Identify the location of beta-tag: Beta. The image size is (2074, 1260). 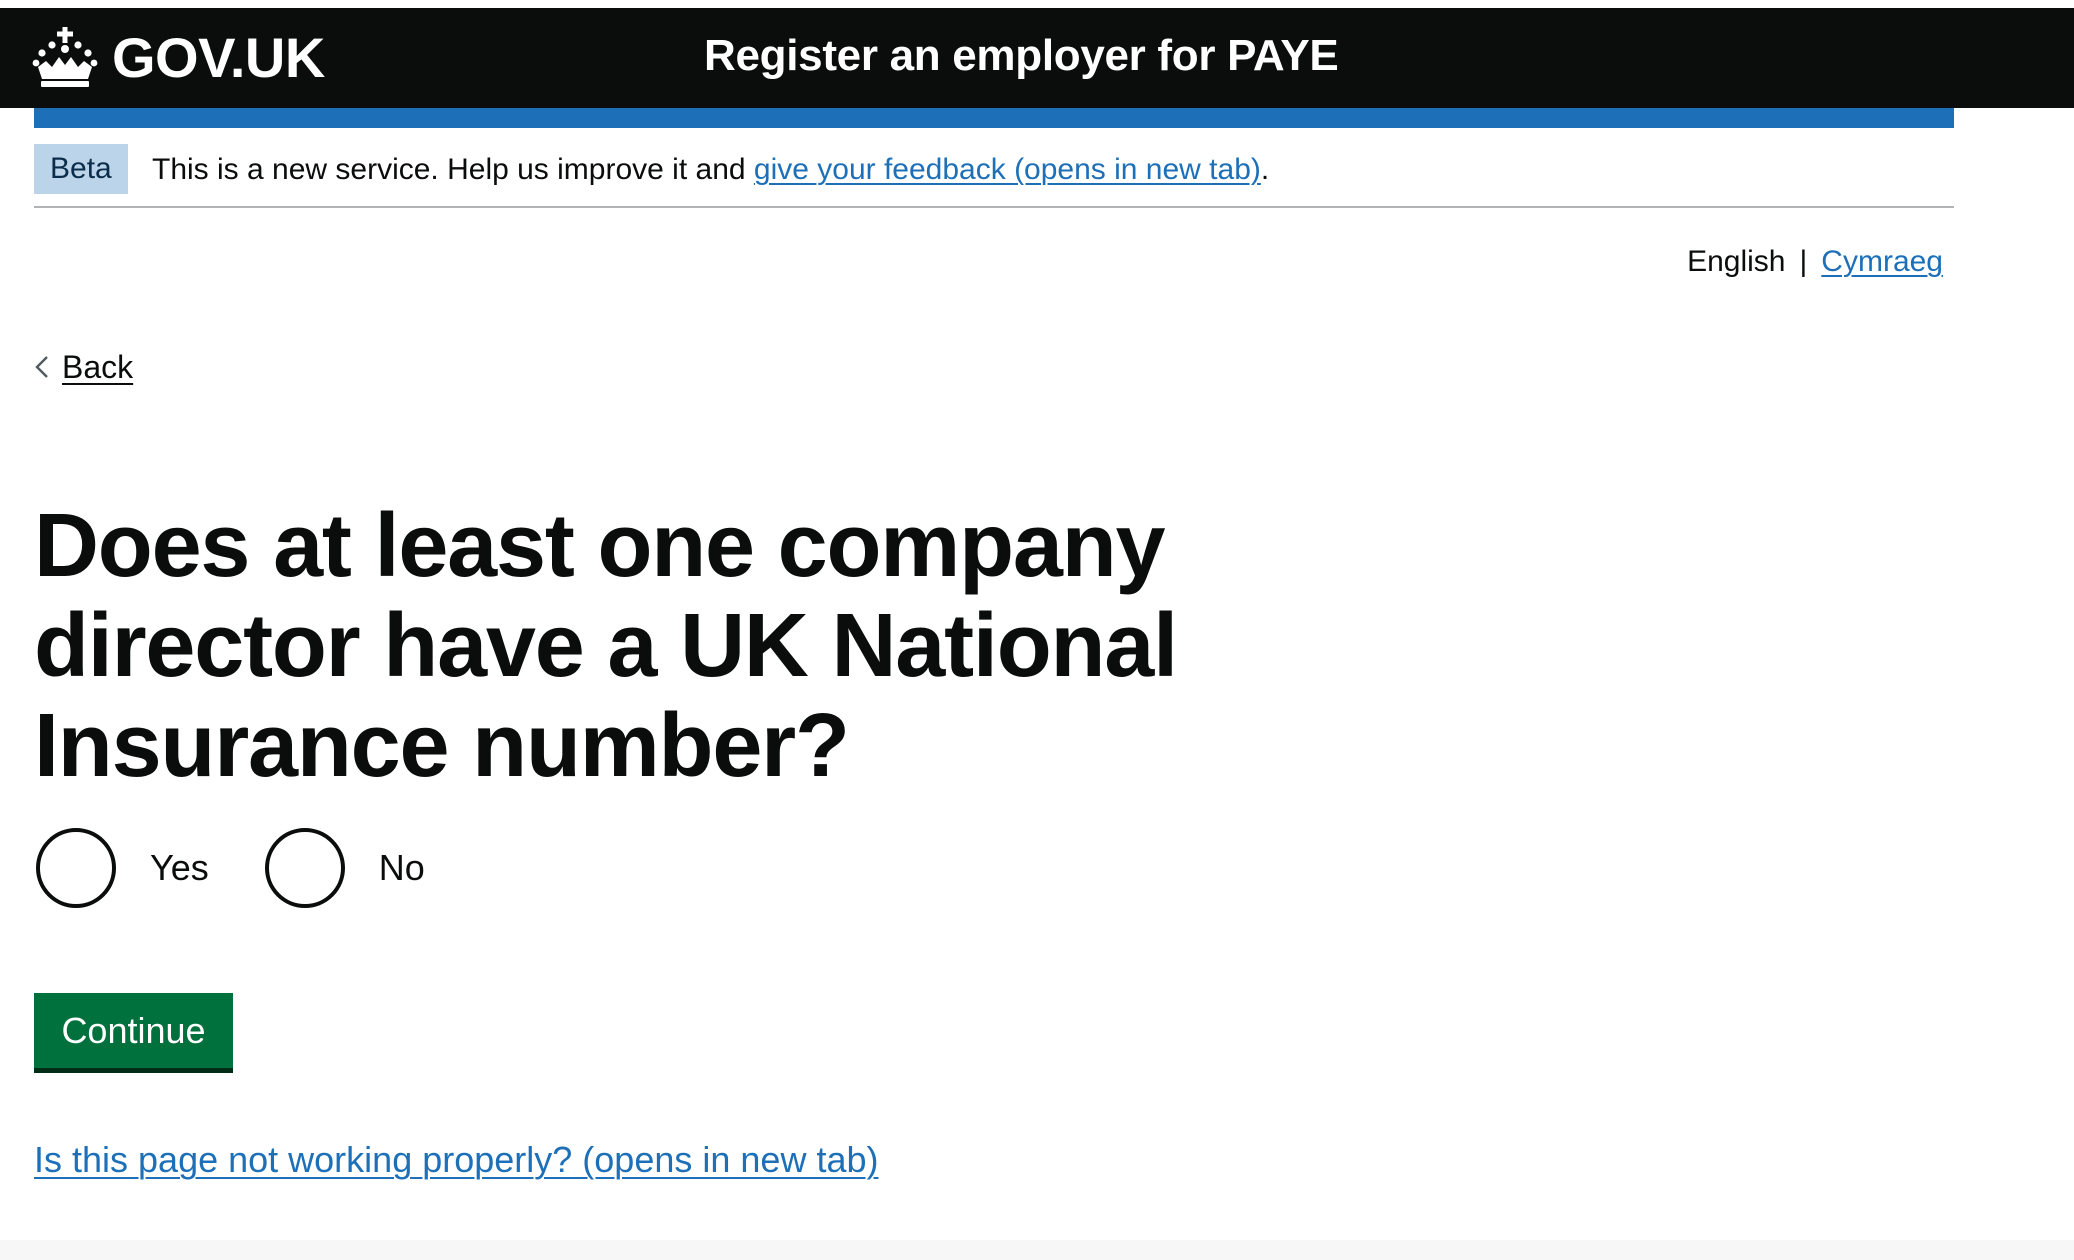
(81, 169).